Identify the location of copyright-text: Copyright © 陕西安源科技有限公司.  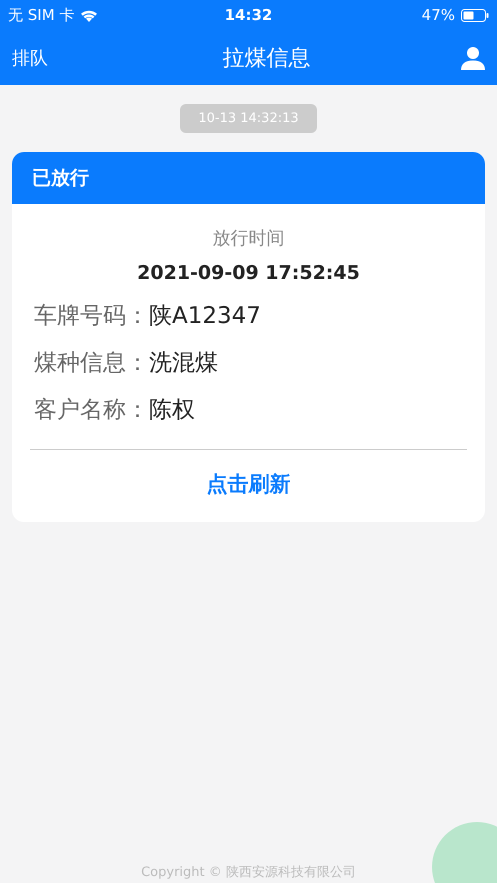
(248, 872).